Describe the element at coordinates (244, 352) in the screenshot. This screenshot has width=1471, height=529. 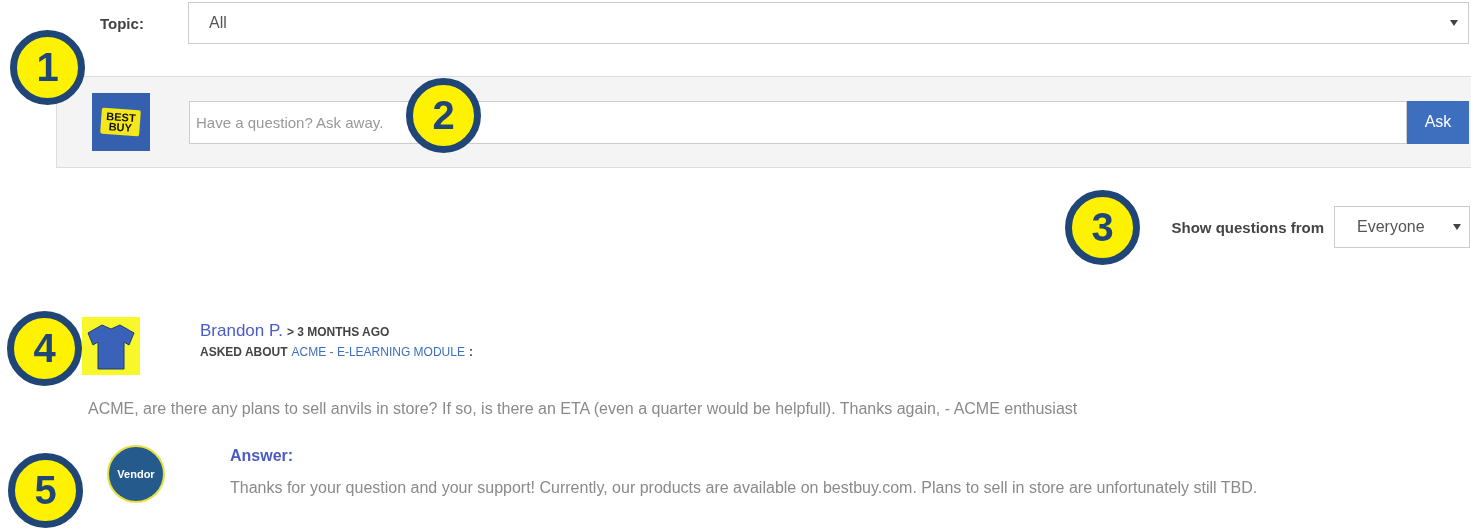
I see `asked-about-label: ASKED ABOUT` at that location.